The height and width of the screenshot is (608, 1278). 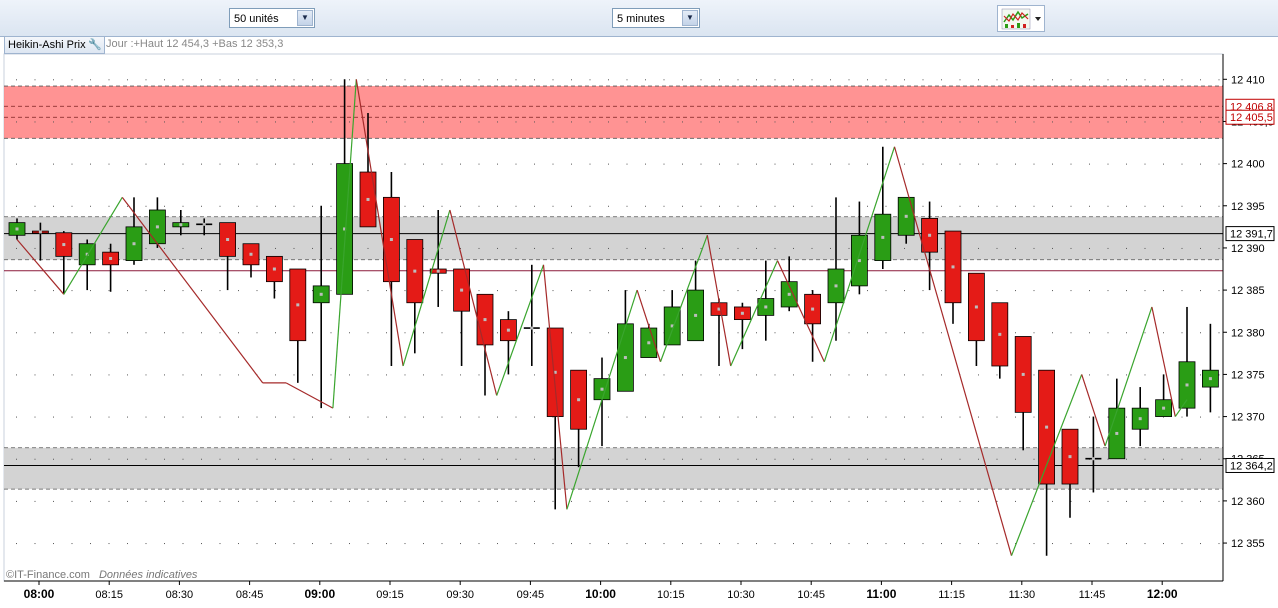 What do you see at coordinates (256, 19) in the screenshot?
I see `units-select-value: 50 unités` at bounding box center [256, 19].